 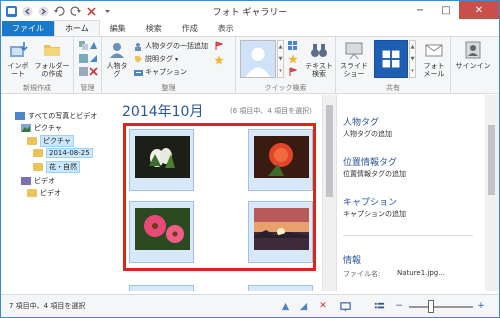 What do you see at coordinates (441, 307) in the screenshot?
I see `zoom-slider-track` at bounding box center [441, 307].